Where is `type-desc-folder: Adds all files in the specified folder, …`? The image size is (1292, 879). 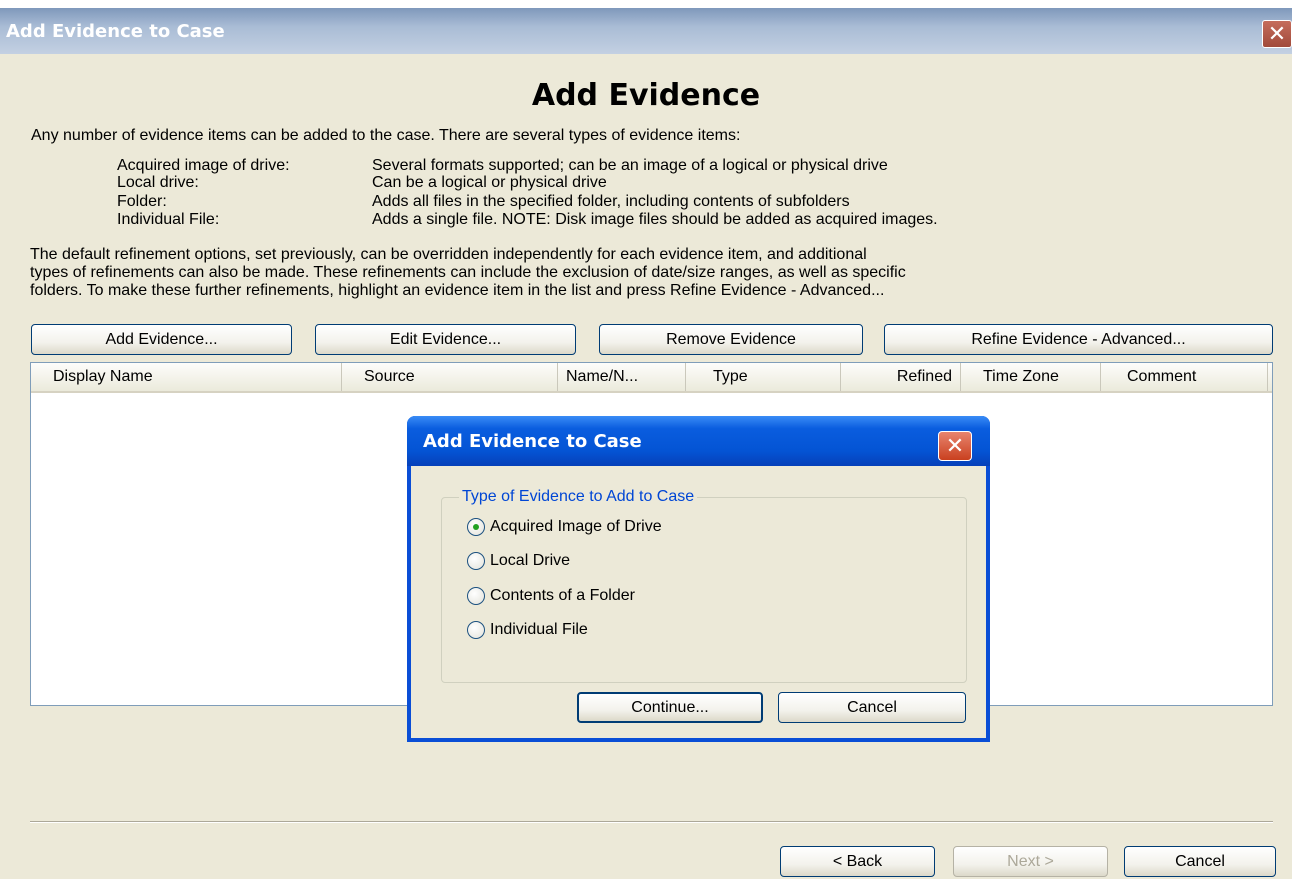
type-desc-folder: Adds all files in the specified folder, … is located at coordinates (611, 201).